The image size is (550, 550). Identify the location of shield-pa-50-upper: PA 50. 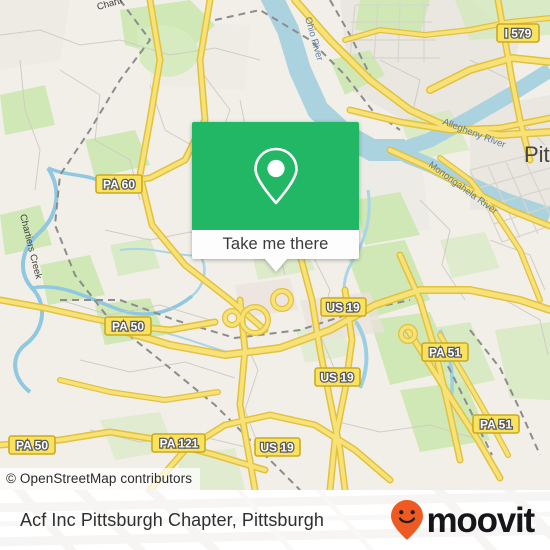
(128, 326).